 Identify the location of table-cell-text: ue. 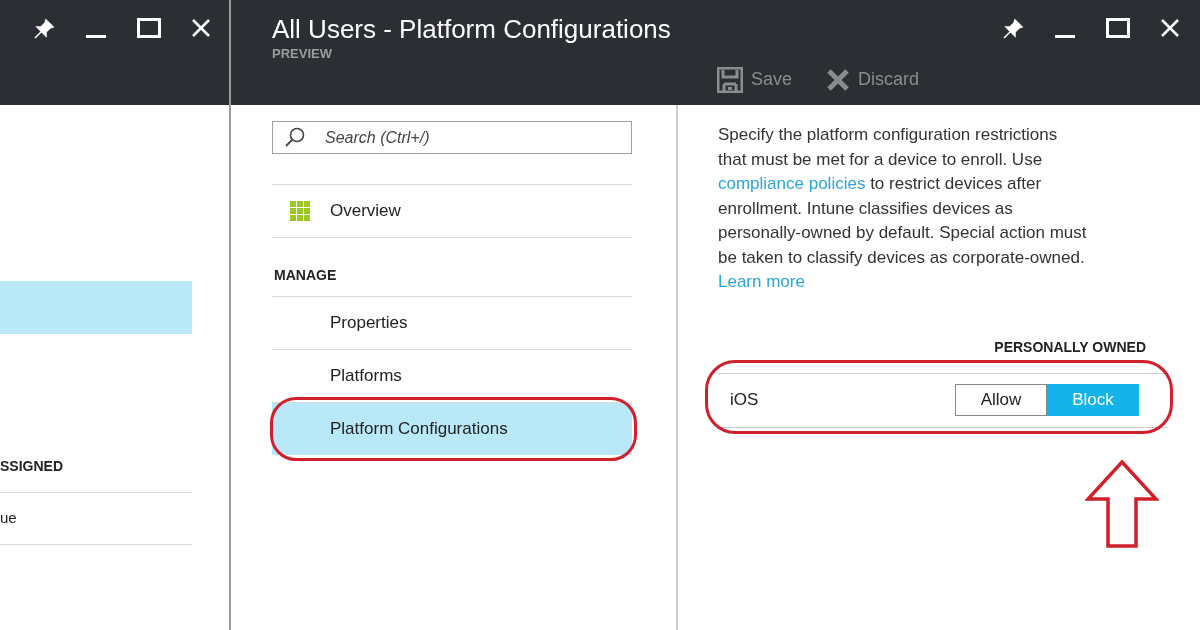
(9, 518).